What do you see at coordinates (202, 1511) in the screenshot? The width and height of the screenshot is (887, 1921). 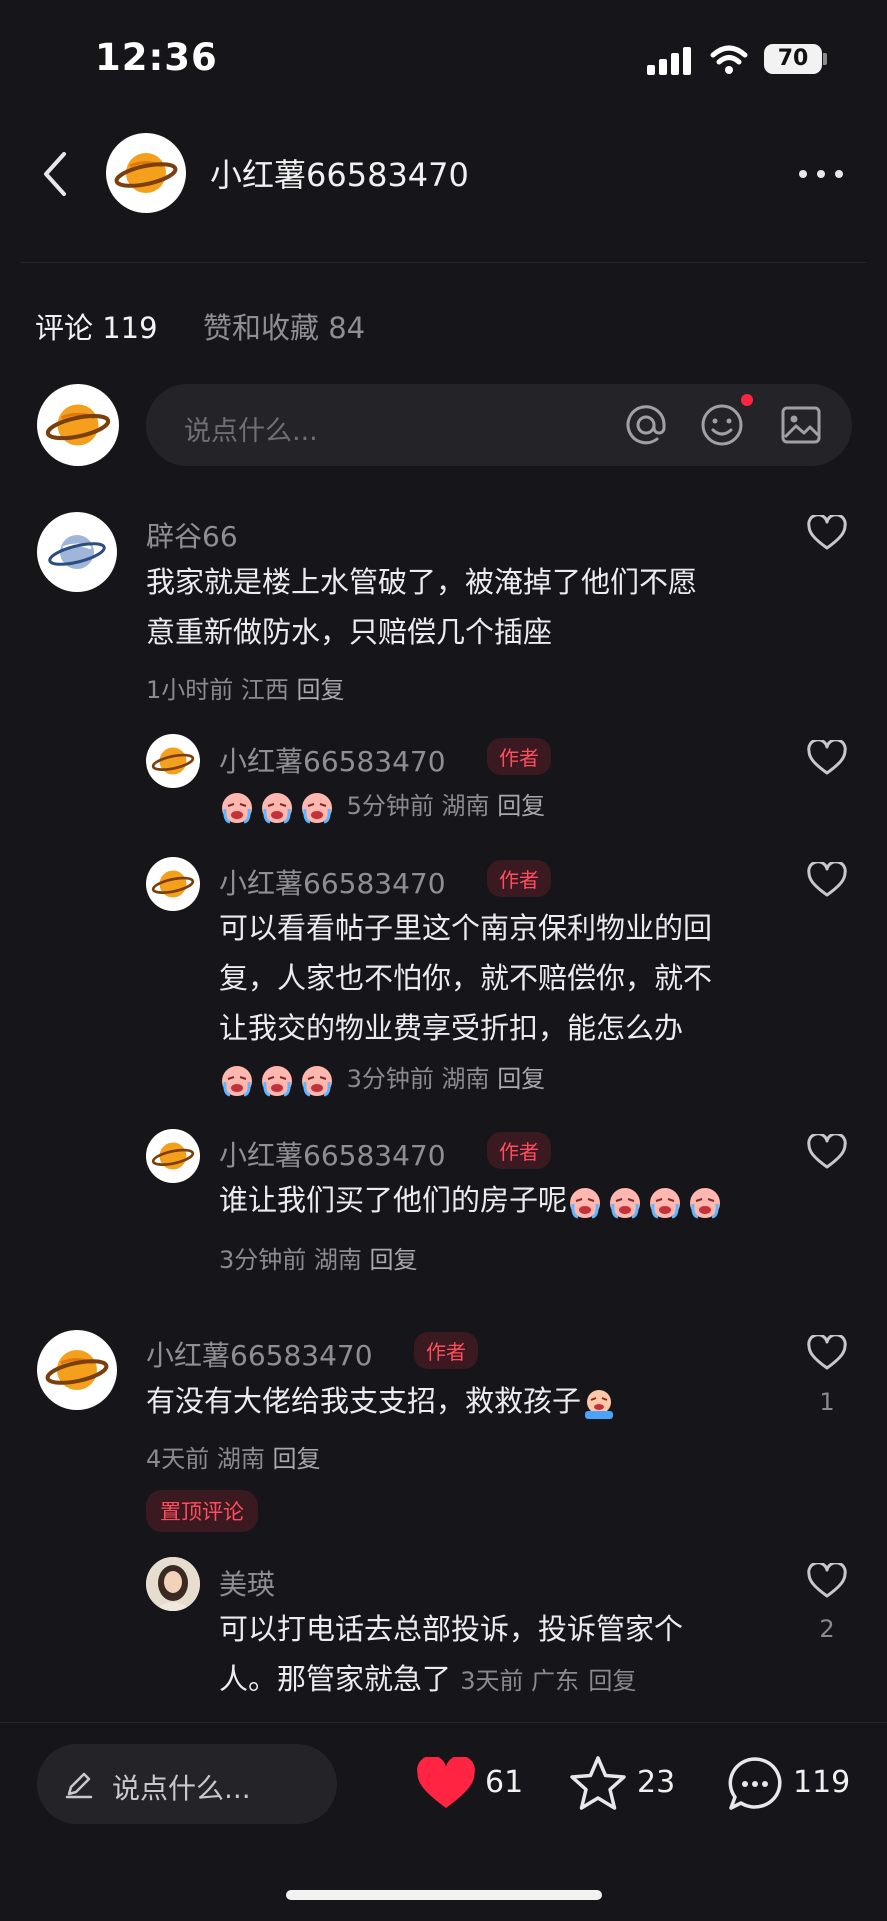 I see `pinned-comment-tag: 置顶评论` at bounding box center [202, 1511].